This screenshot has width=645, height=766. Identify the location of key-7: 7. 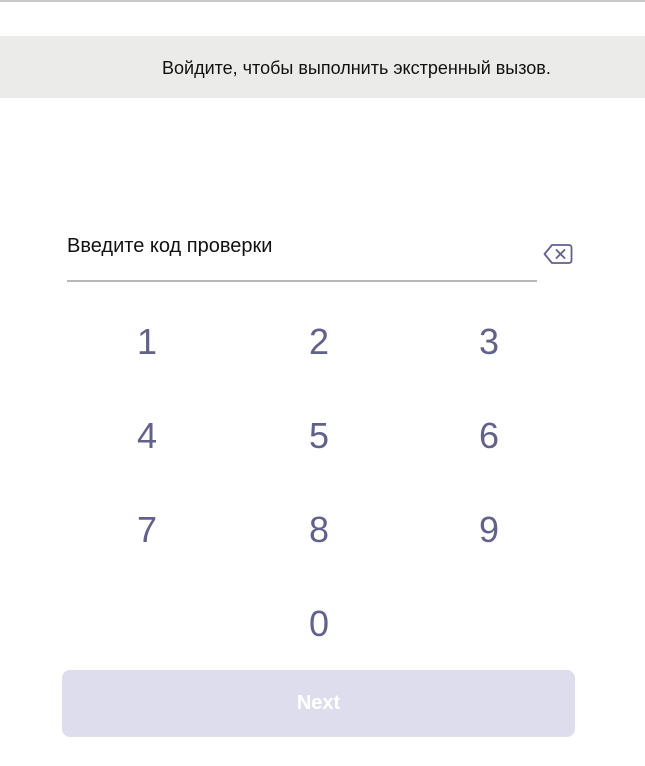
(147, 530).